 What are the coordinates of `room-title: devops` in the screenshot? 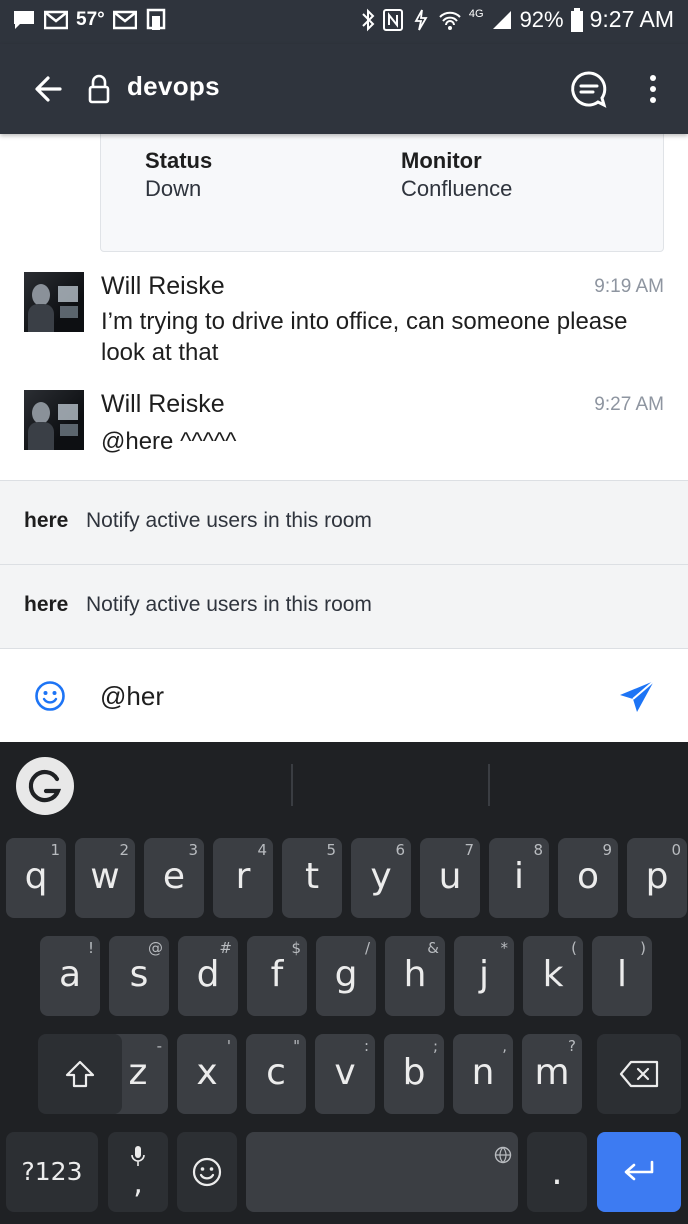 It's located at (173, 86).